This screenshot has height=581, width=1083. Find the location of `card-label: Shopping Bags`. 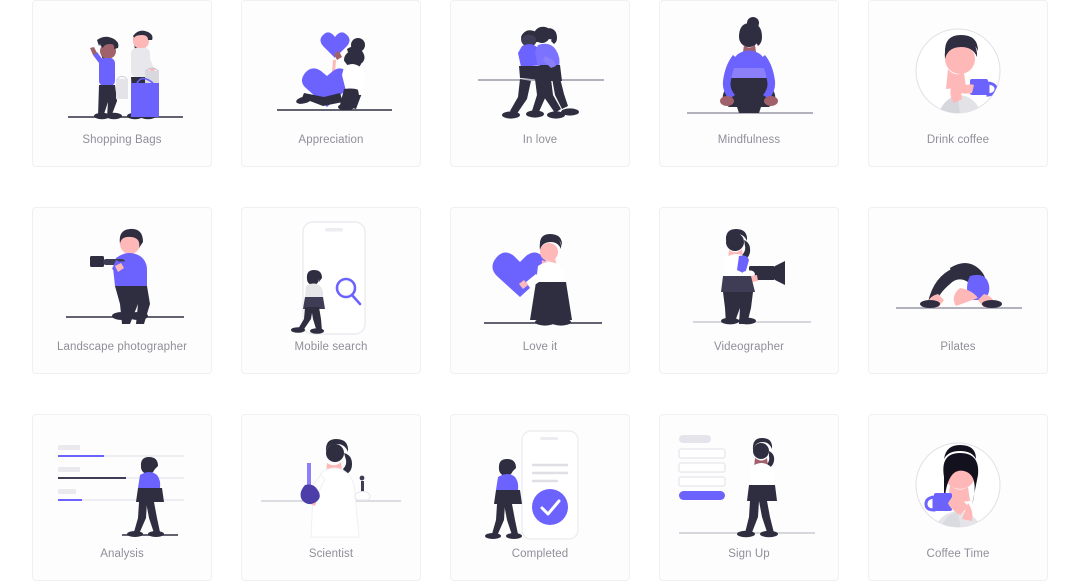

card-label: Shopping Bags is located at coordinates (122, 140).